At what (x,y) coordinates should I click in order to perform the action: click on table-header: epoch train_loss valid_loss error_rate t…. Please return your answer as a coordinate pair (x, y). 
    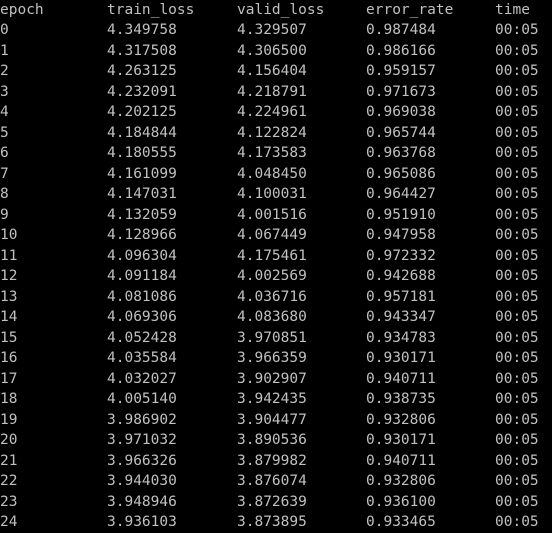
    Looking at the image, I should click on (276, 10).